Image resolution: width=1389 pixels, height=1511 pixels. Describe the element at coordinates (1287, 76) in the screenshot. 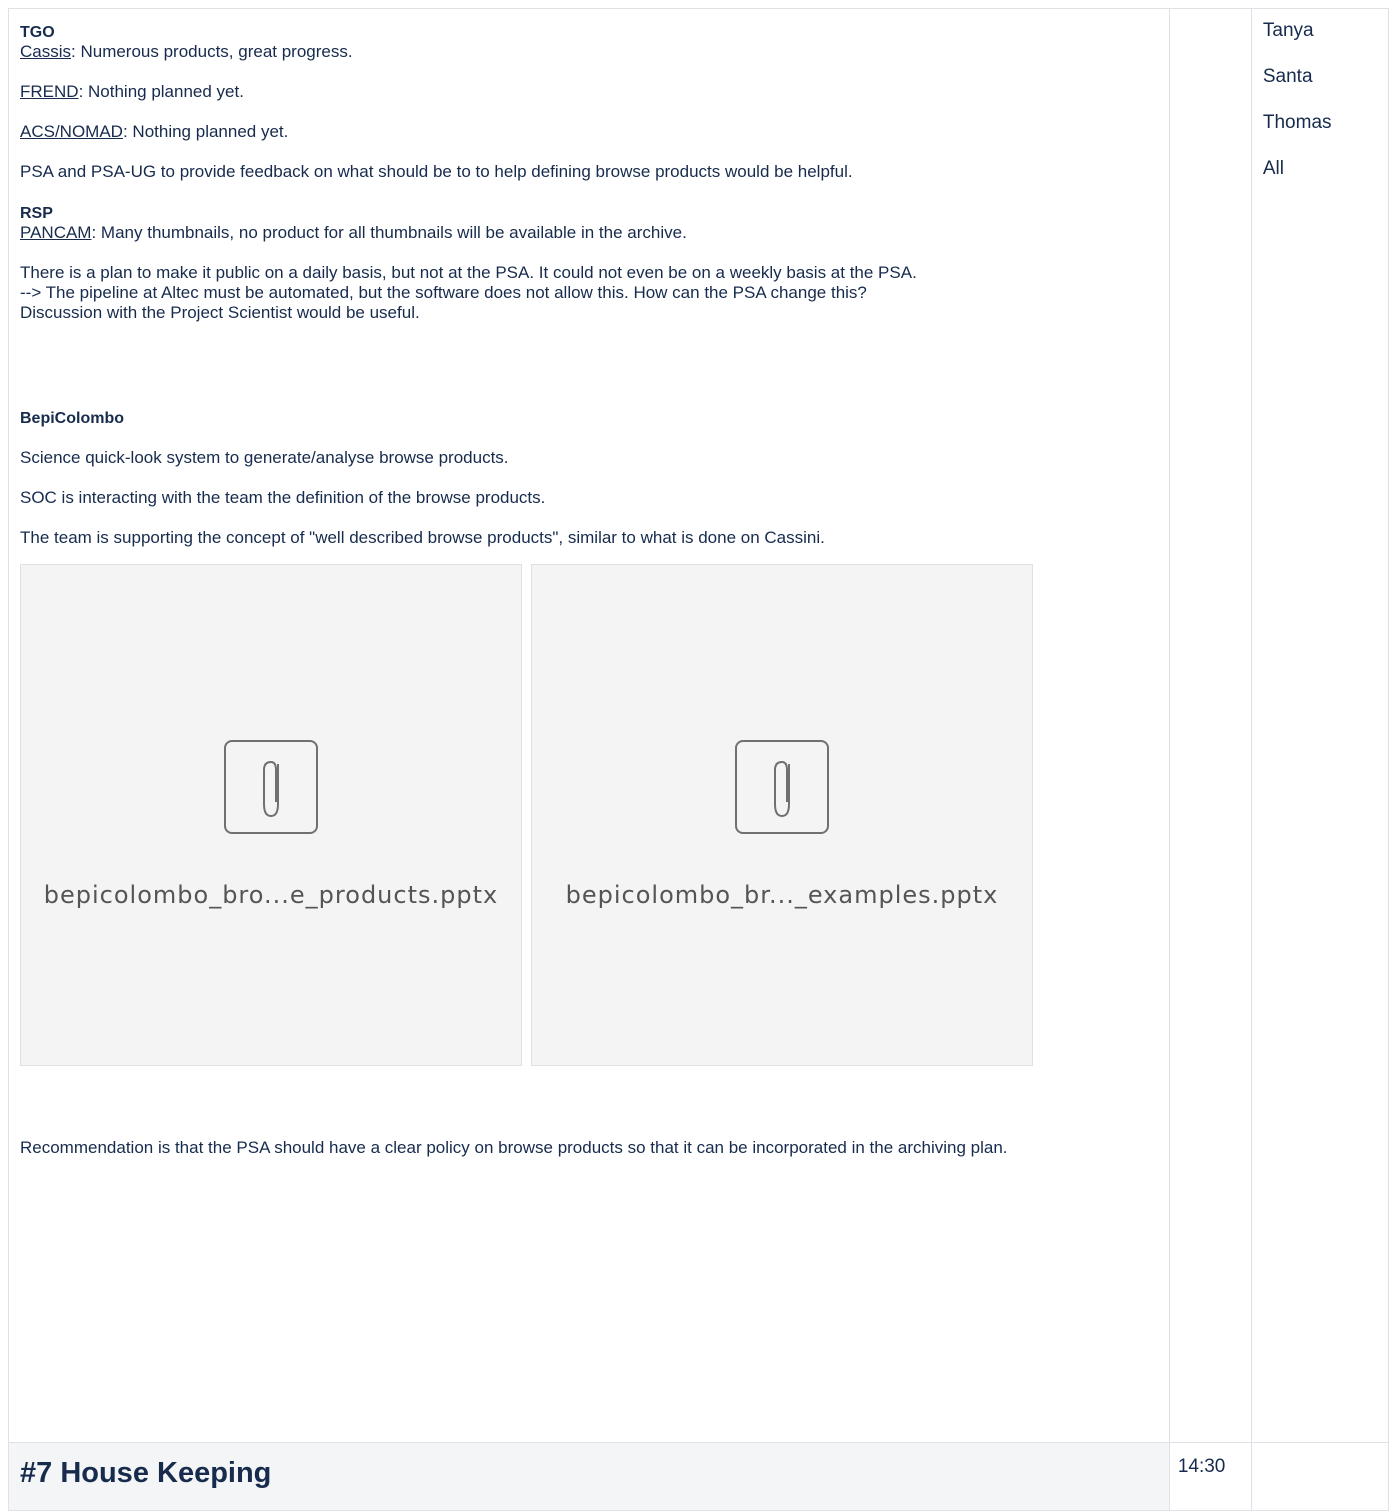

I see `who-name: Santa` at that location.